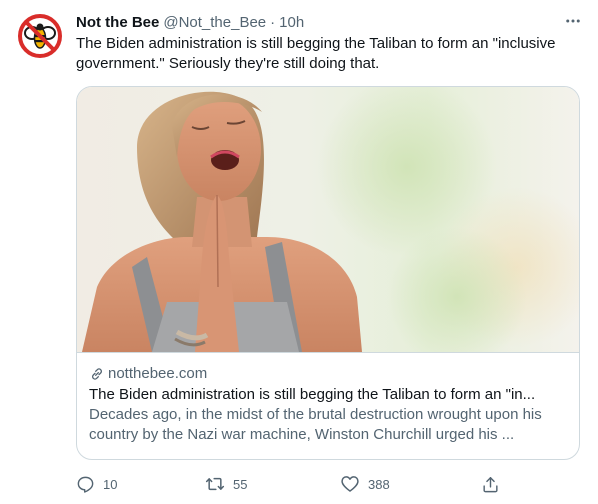  I want to click on link-icon, so click(97, 374).